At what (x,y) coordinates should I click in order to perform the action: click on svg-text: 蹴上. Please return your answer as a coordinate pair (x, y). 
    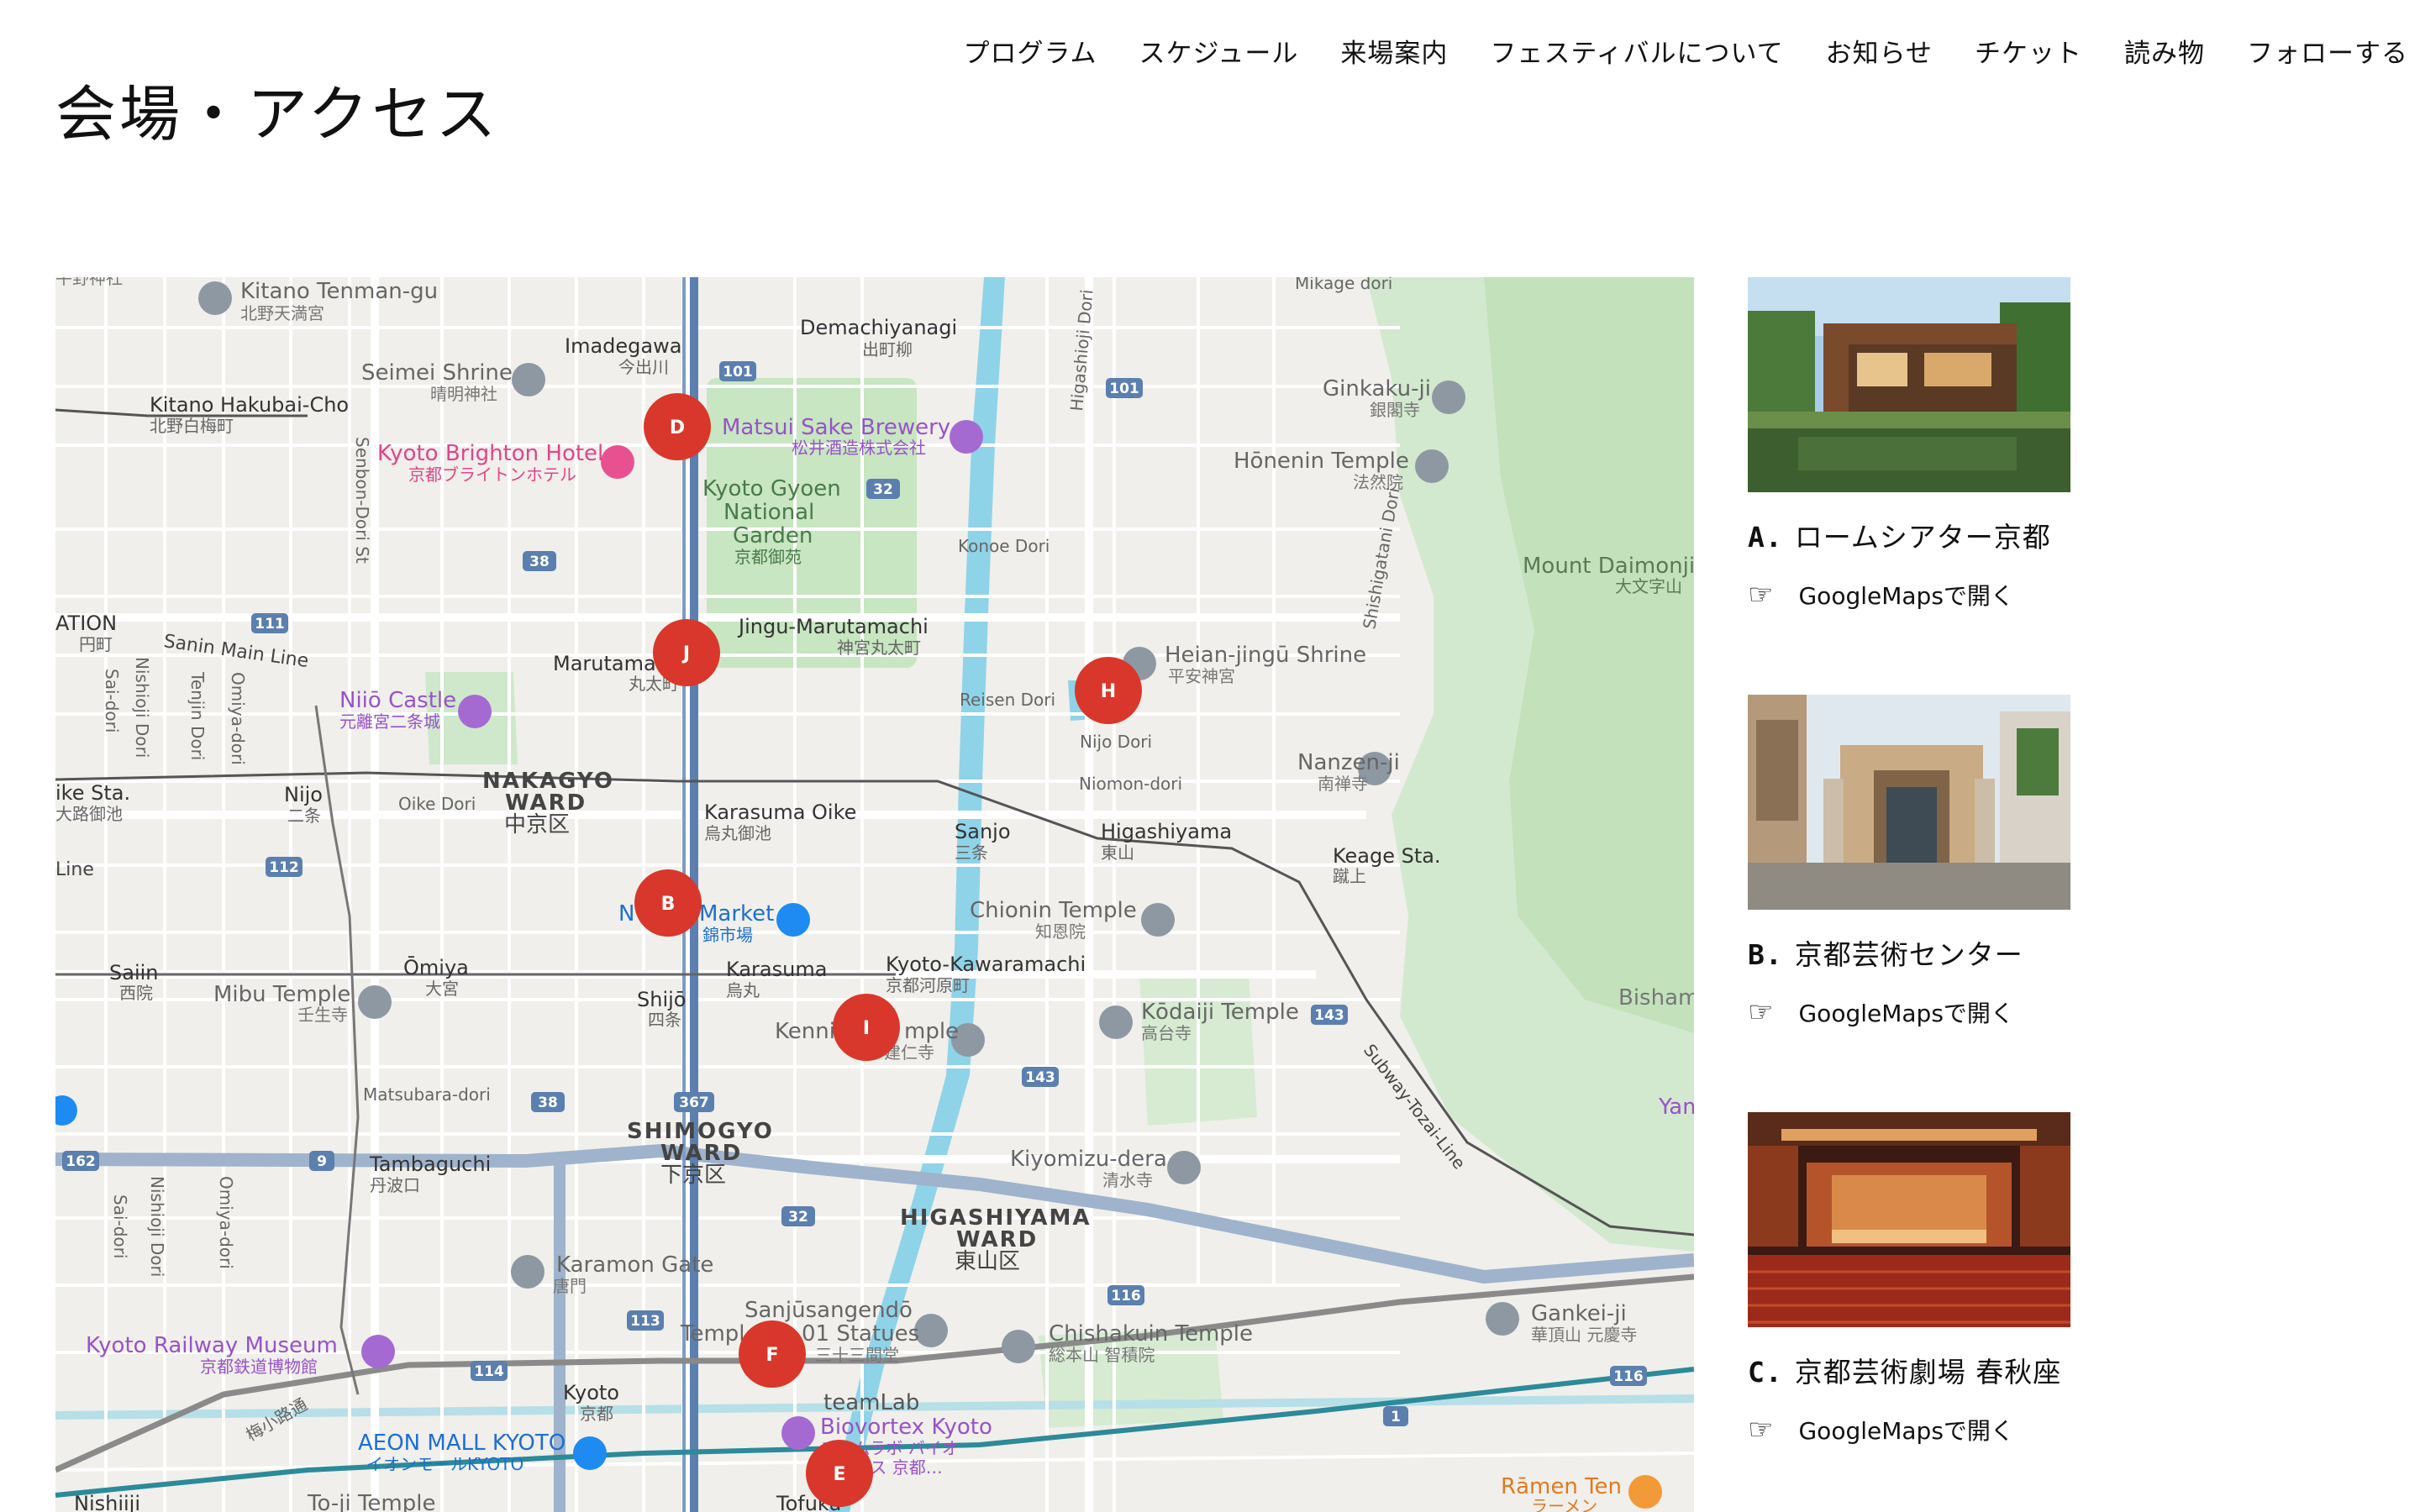
    Looking at the image, I should click on (1349, 876).